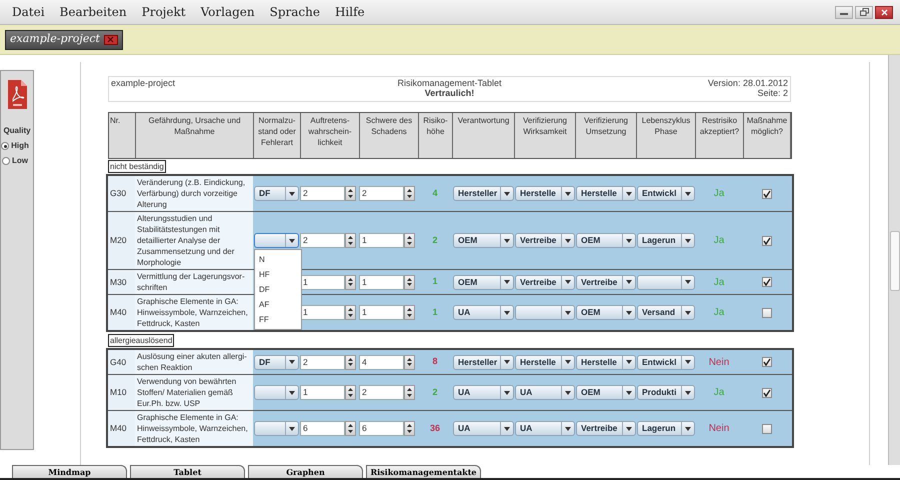  Describe the element at coordinates (111, 39) in the screenshot. I see `close-tab-button` at that location.